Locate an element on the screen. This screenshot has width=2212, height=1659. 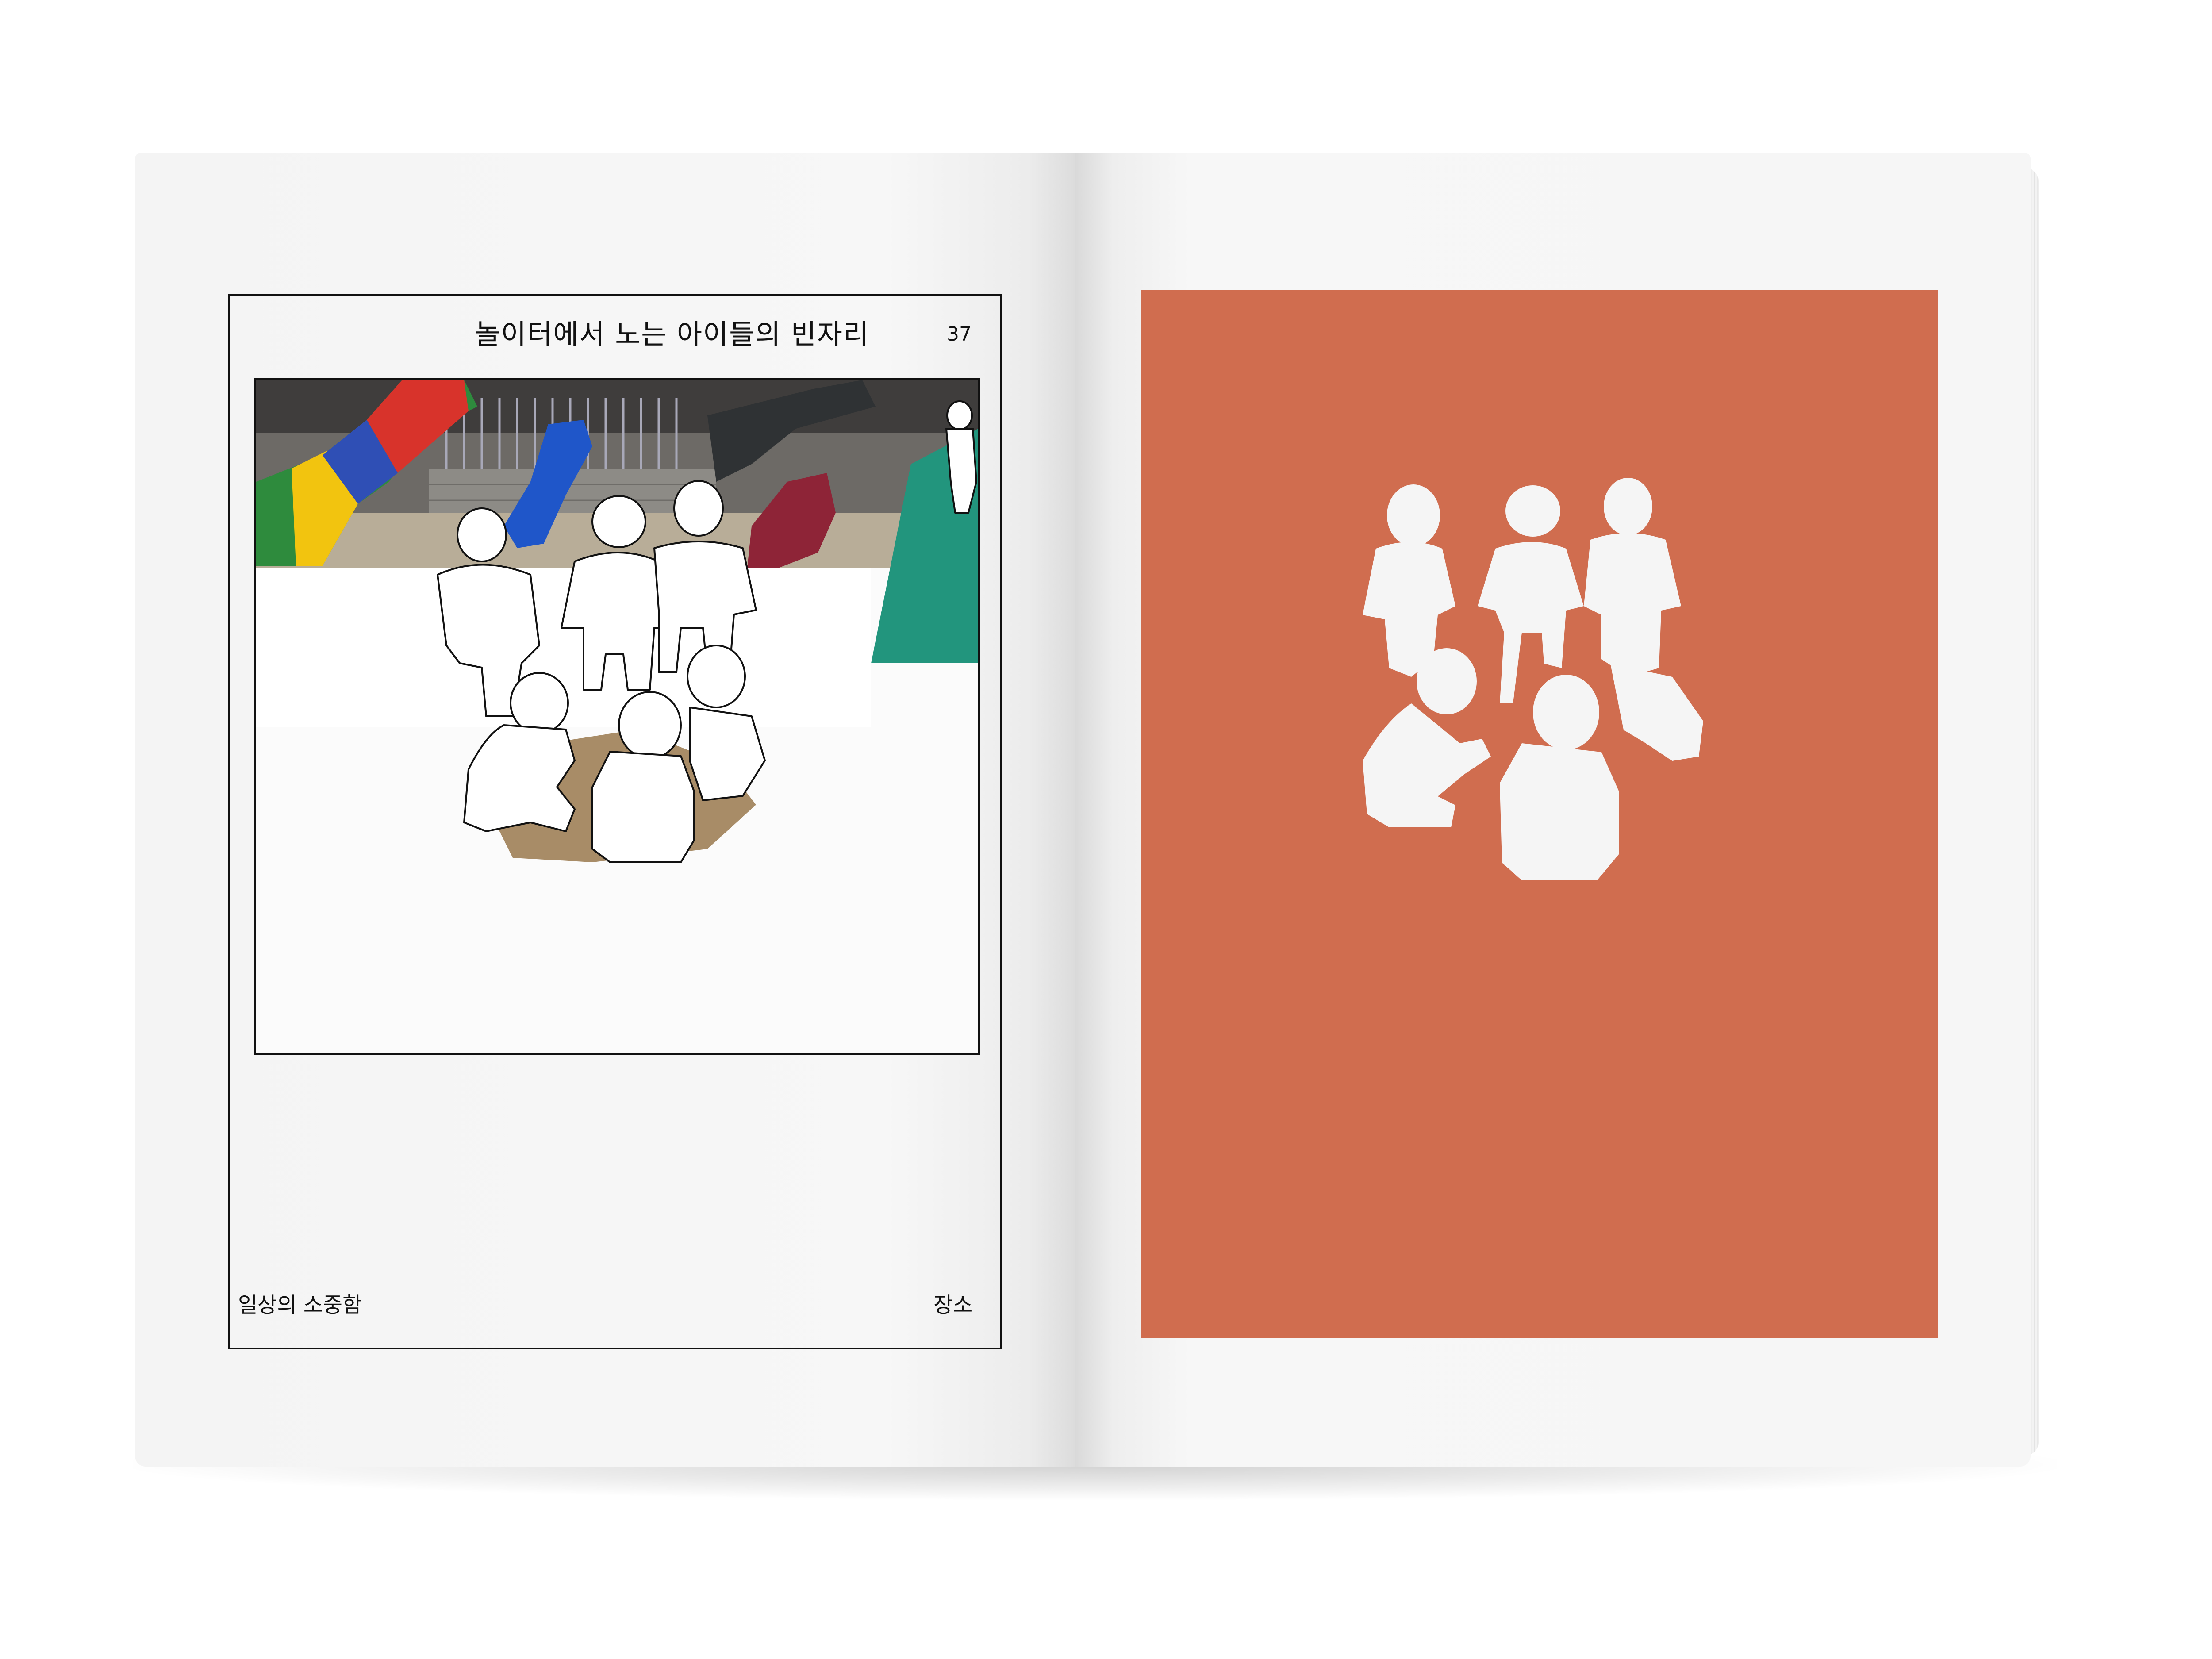
playground-illustration is located at coordinates (617, 621).